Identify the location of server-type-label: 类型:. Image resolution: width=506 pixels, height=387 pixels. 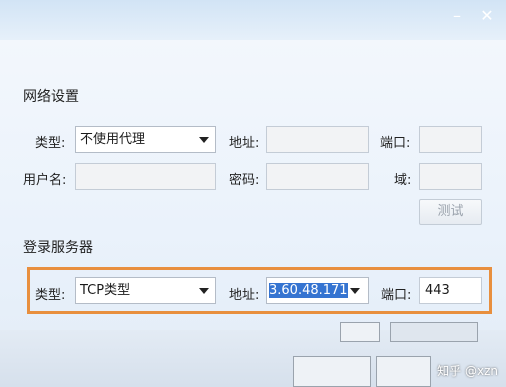
(50, 295).